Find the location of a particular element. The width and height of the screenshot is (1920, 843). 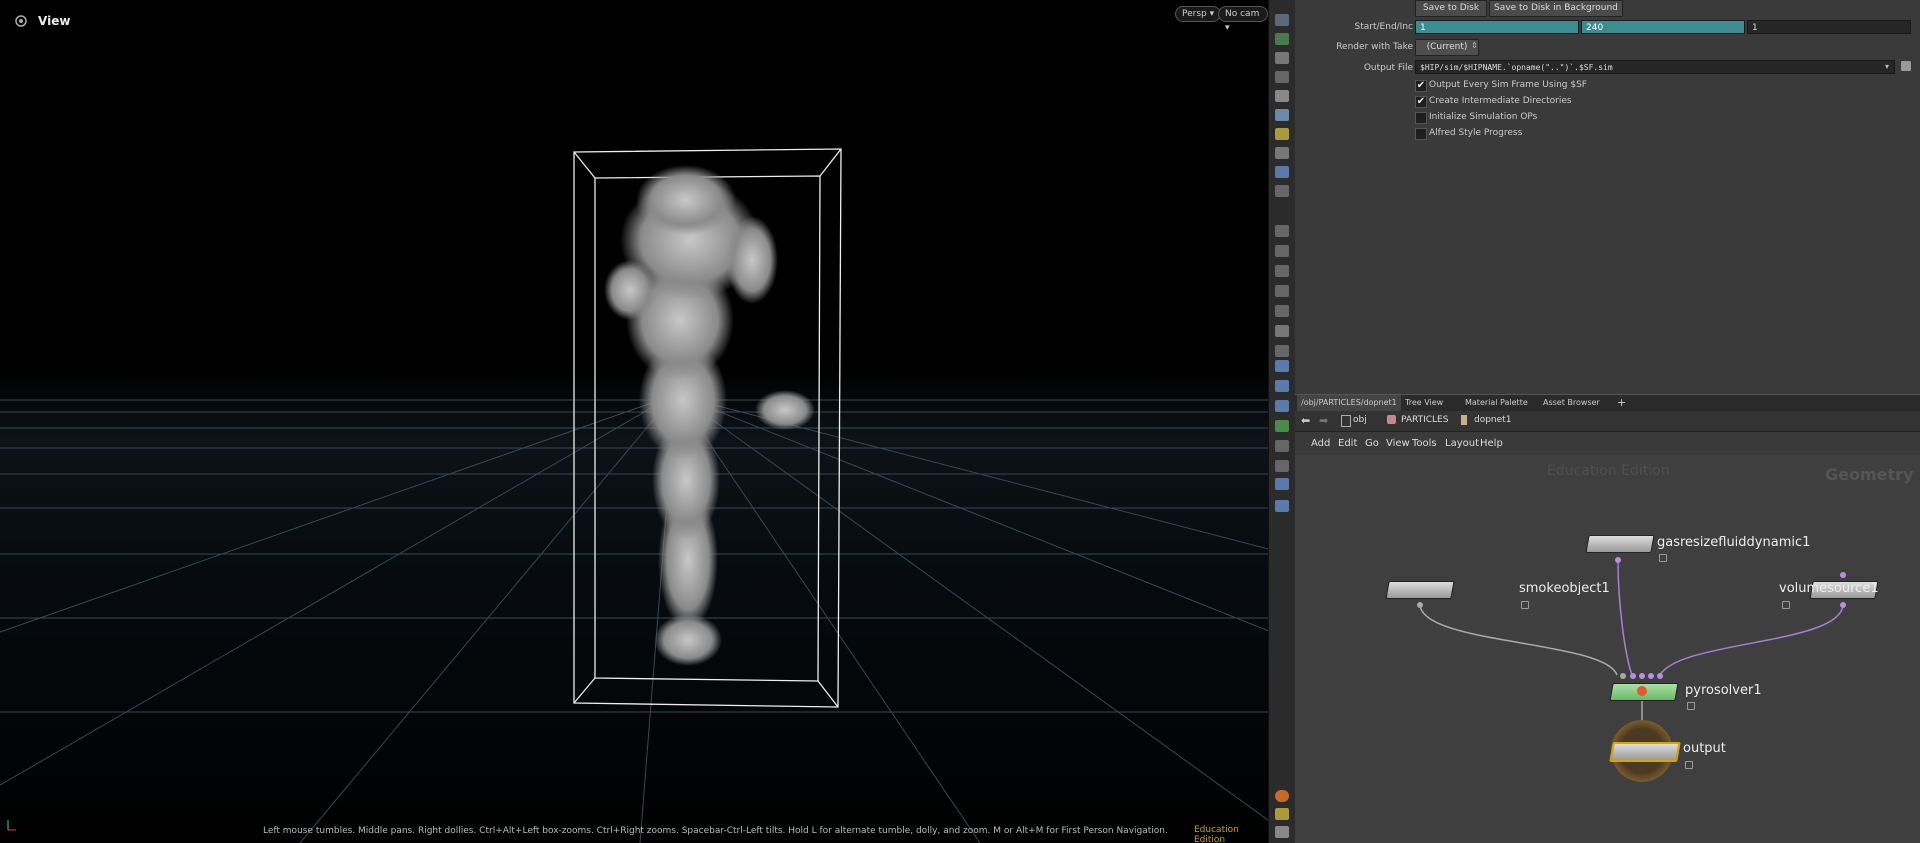

menu-view: View is located at coordinates (1398, 443).